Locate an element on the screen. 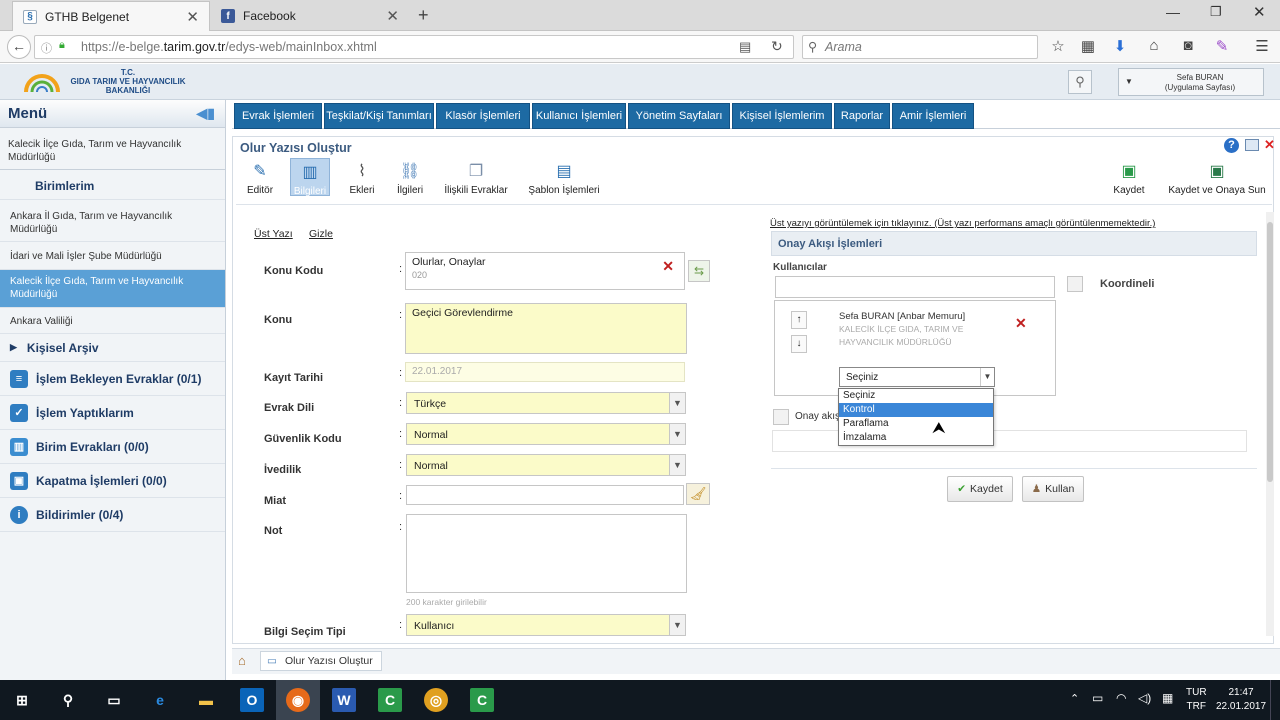 The width and height of the screenshot is (1280, 720). miat-input is located at coordinates (545, 495).